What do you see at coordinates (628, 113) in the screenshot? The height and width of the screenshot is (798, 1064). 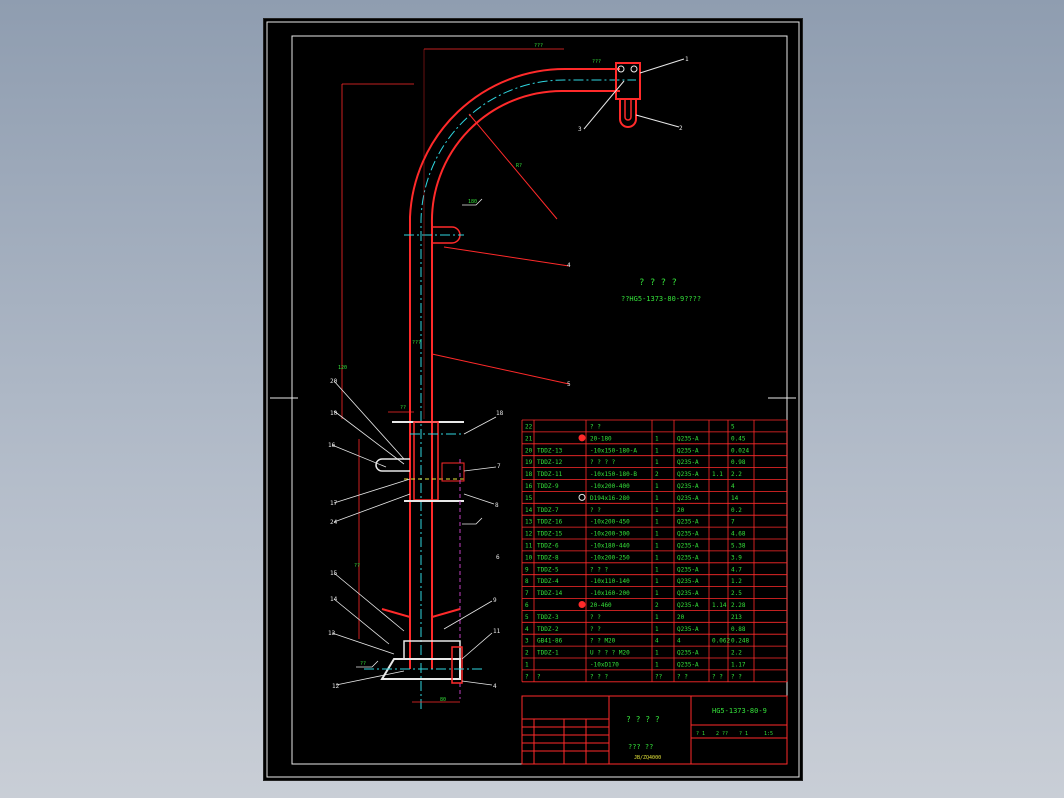 I see `u-bolt-outer` at bounding box center [628, 113].